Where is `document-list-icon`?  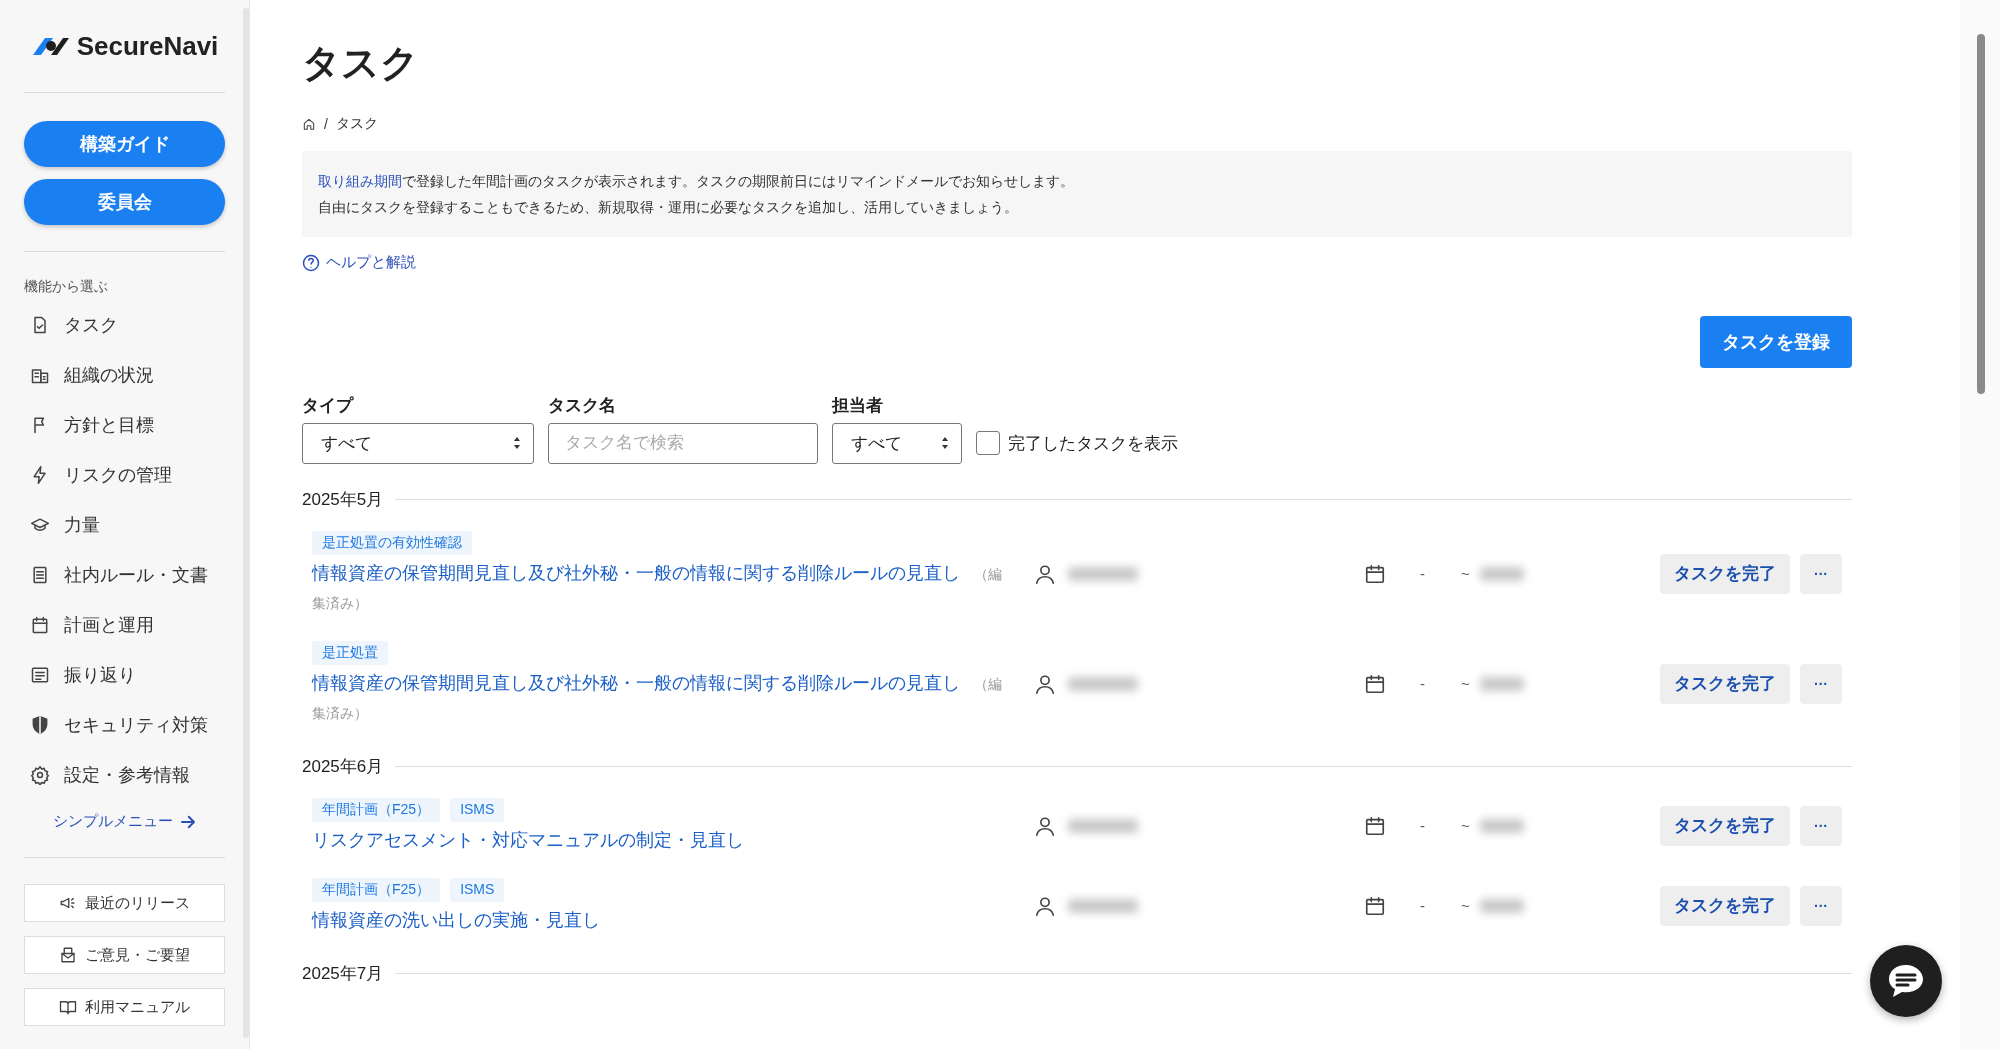
document-list-icon is located at coordinates (40, 575).